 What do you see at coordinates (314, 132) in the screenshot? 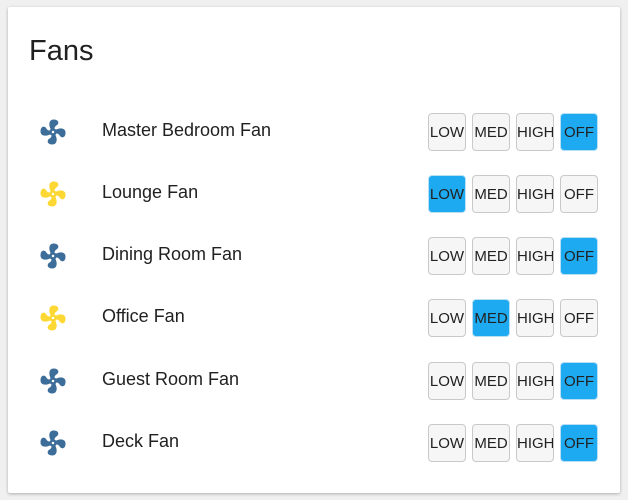
I see `fan-row-master-bedroom: Master Bedroom Fan LOW MED HIGH OFF` at bounding box center [314, 132].